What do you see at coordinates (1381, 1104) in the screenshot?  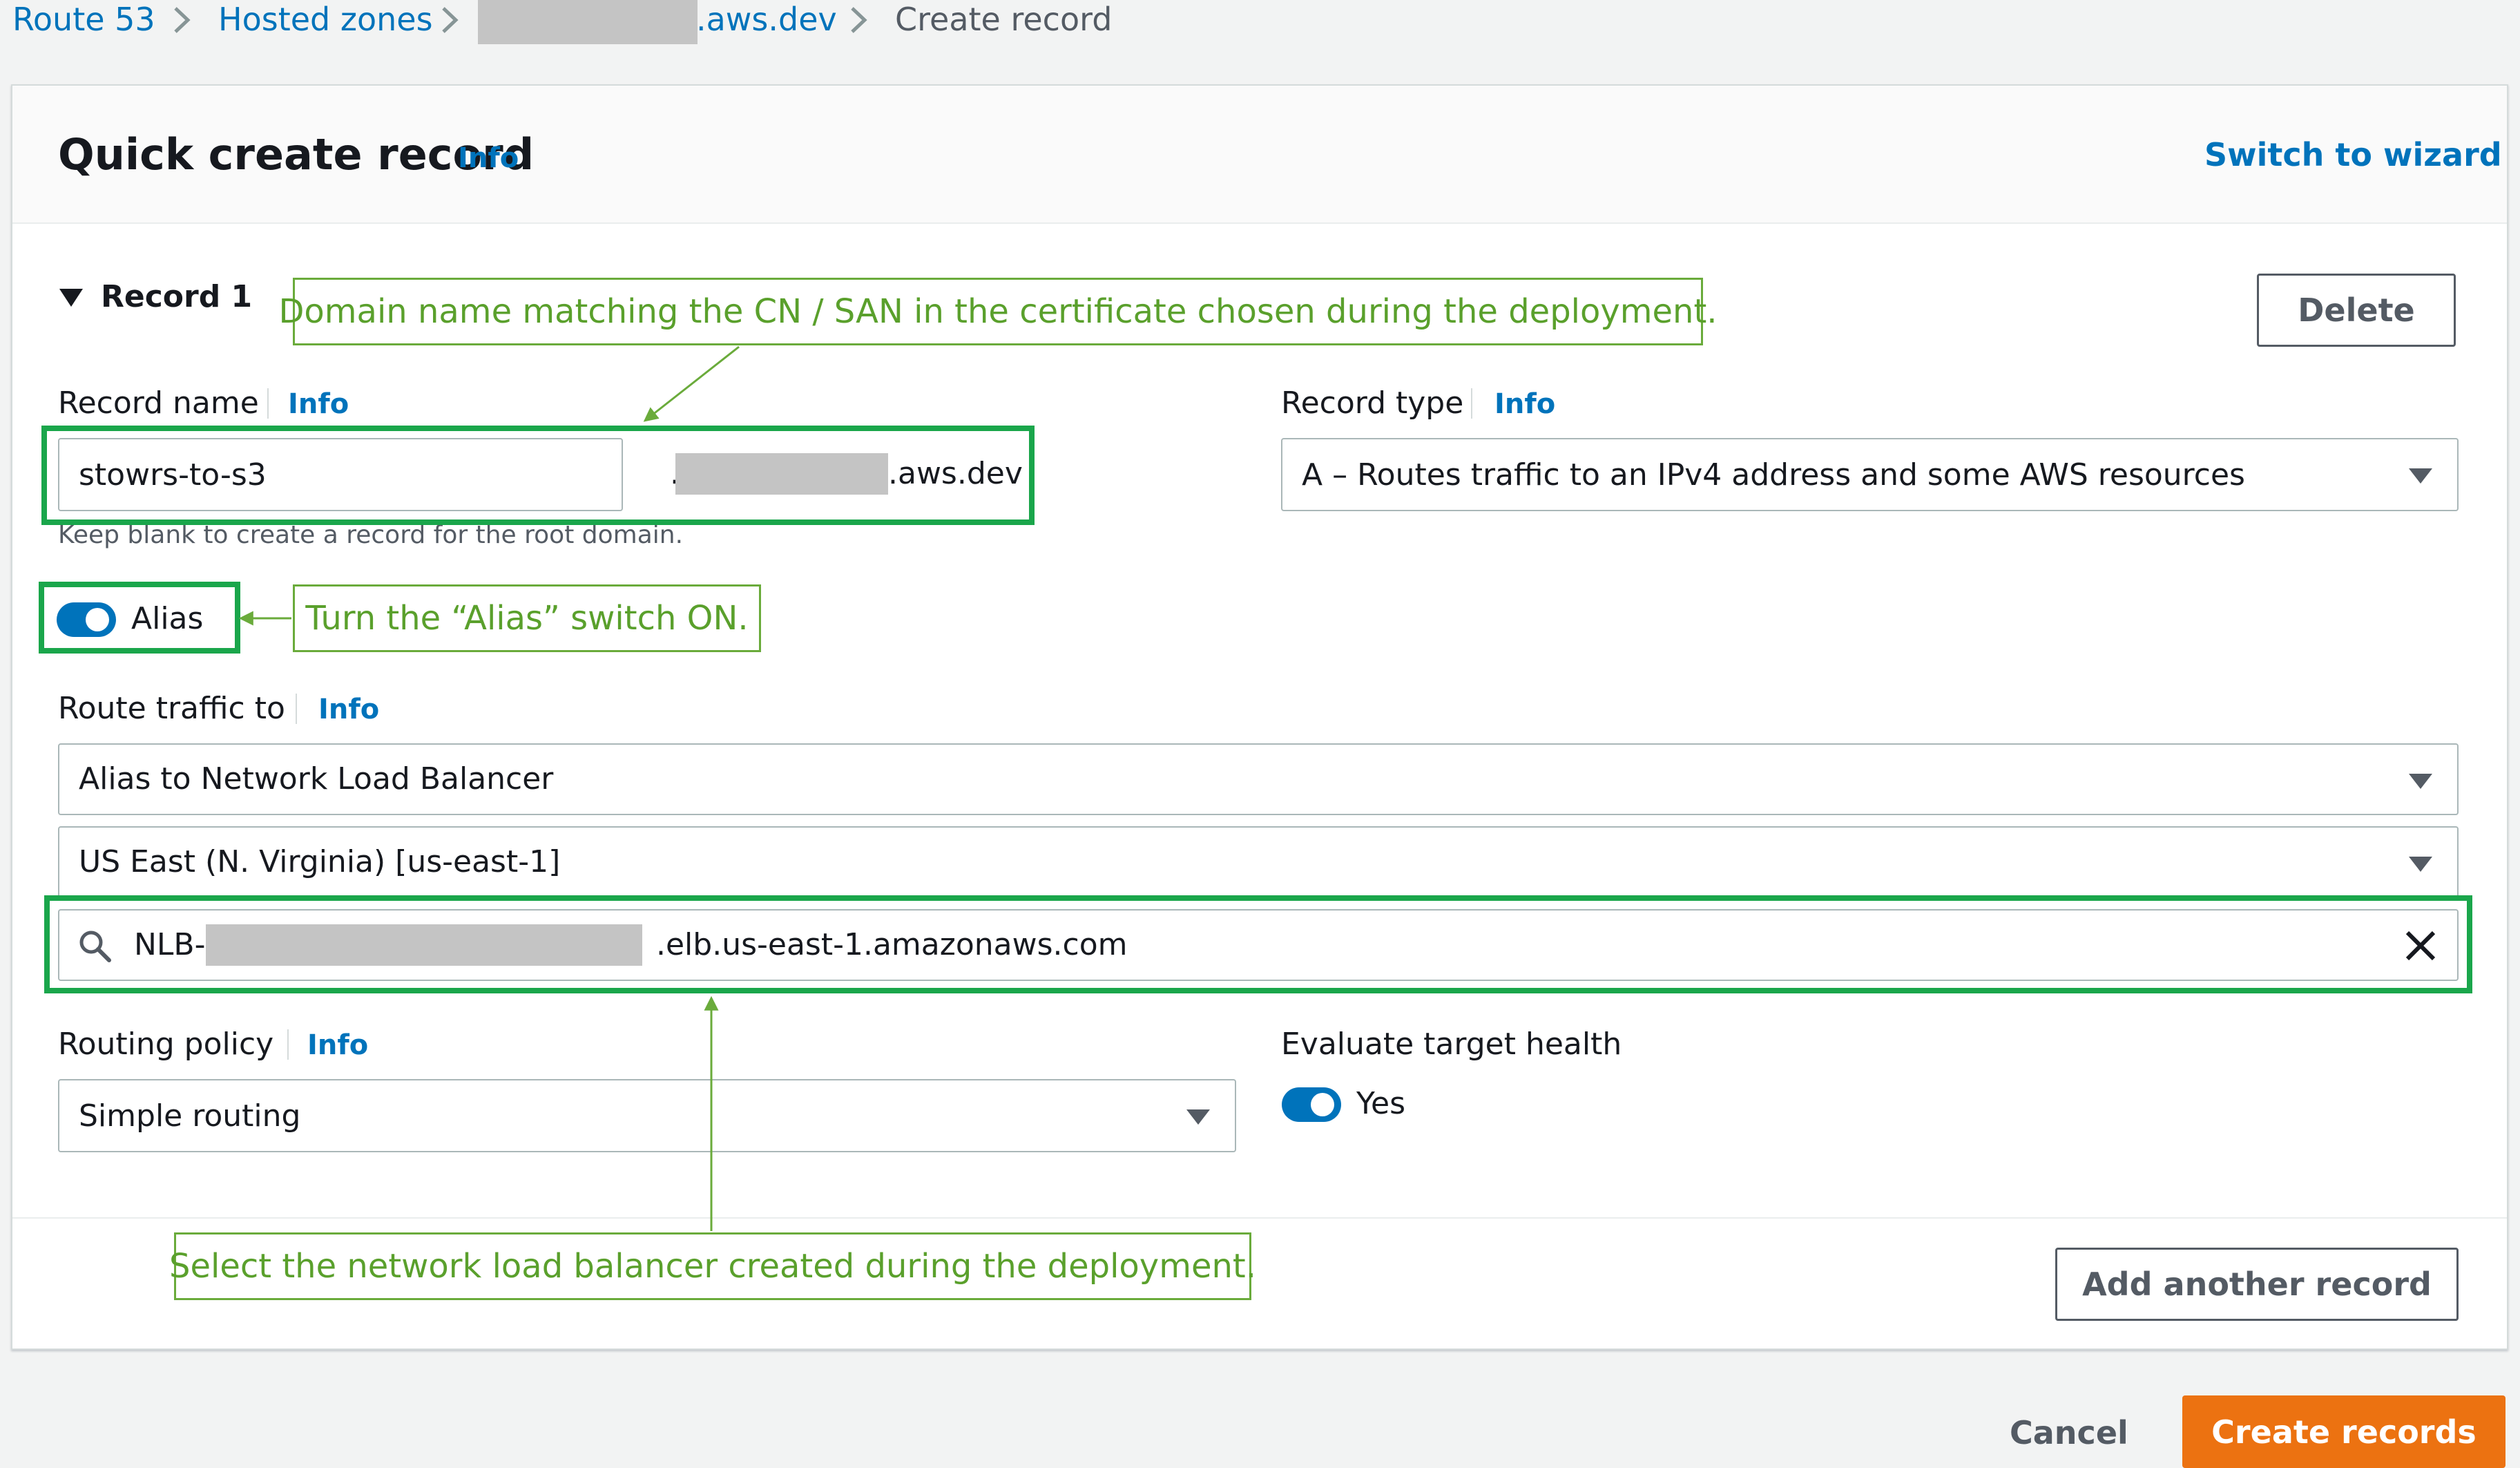 I see `evaluate-health-value: Yes` at bounding box center [1381, 1104].